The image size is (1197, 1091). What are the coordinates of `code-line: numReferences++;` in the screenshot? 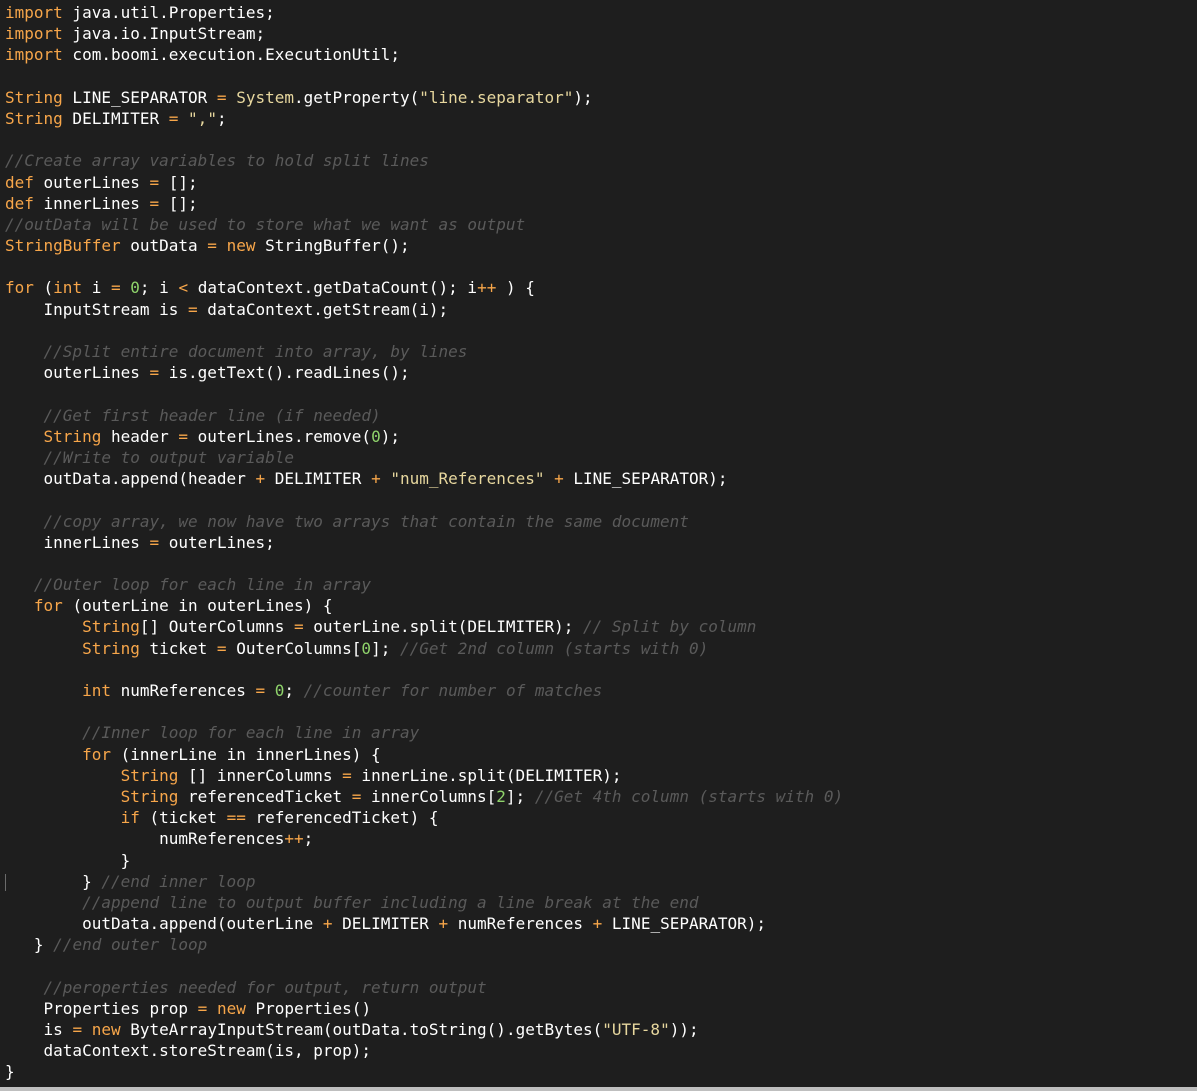 It's located at (601, 838).